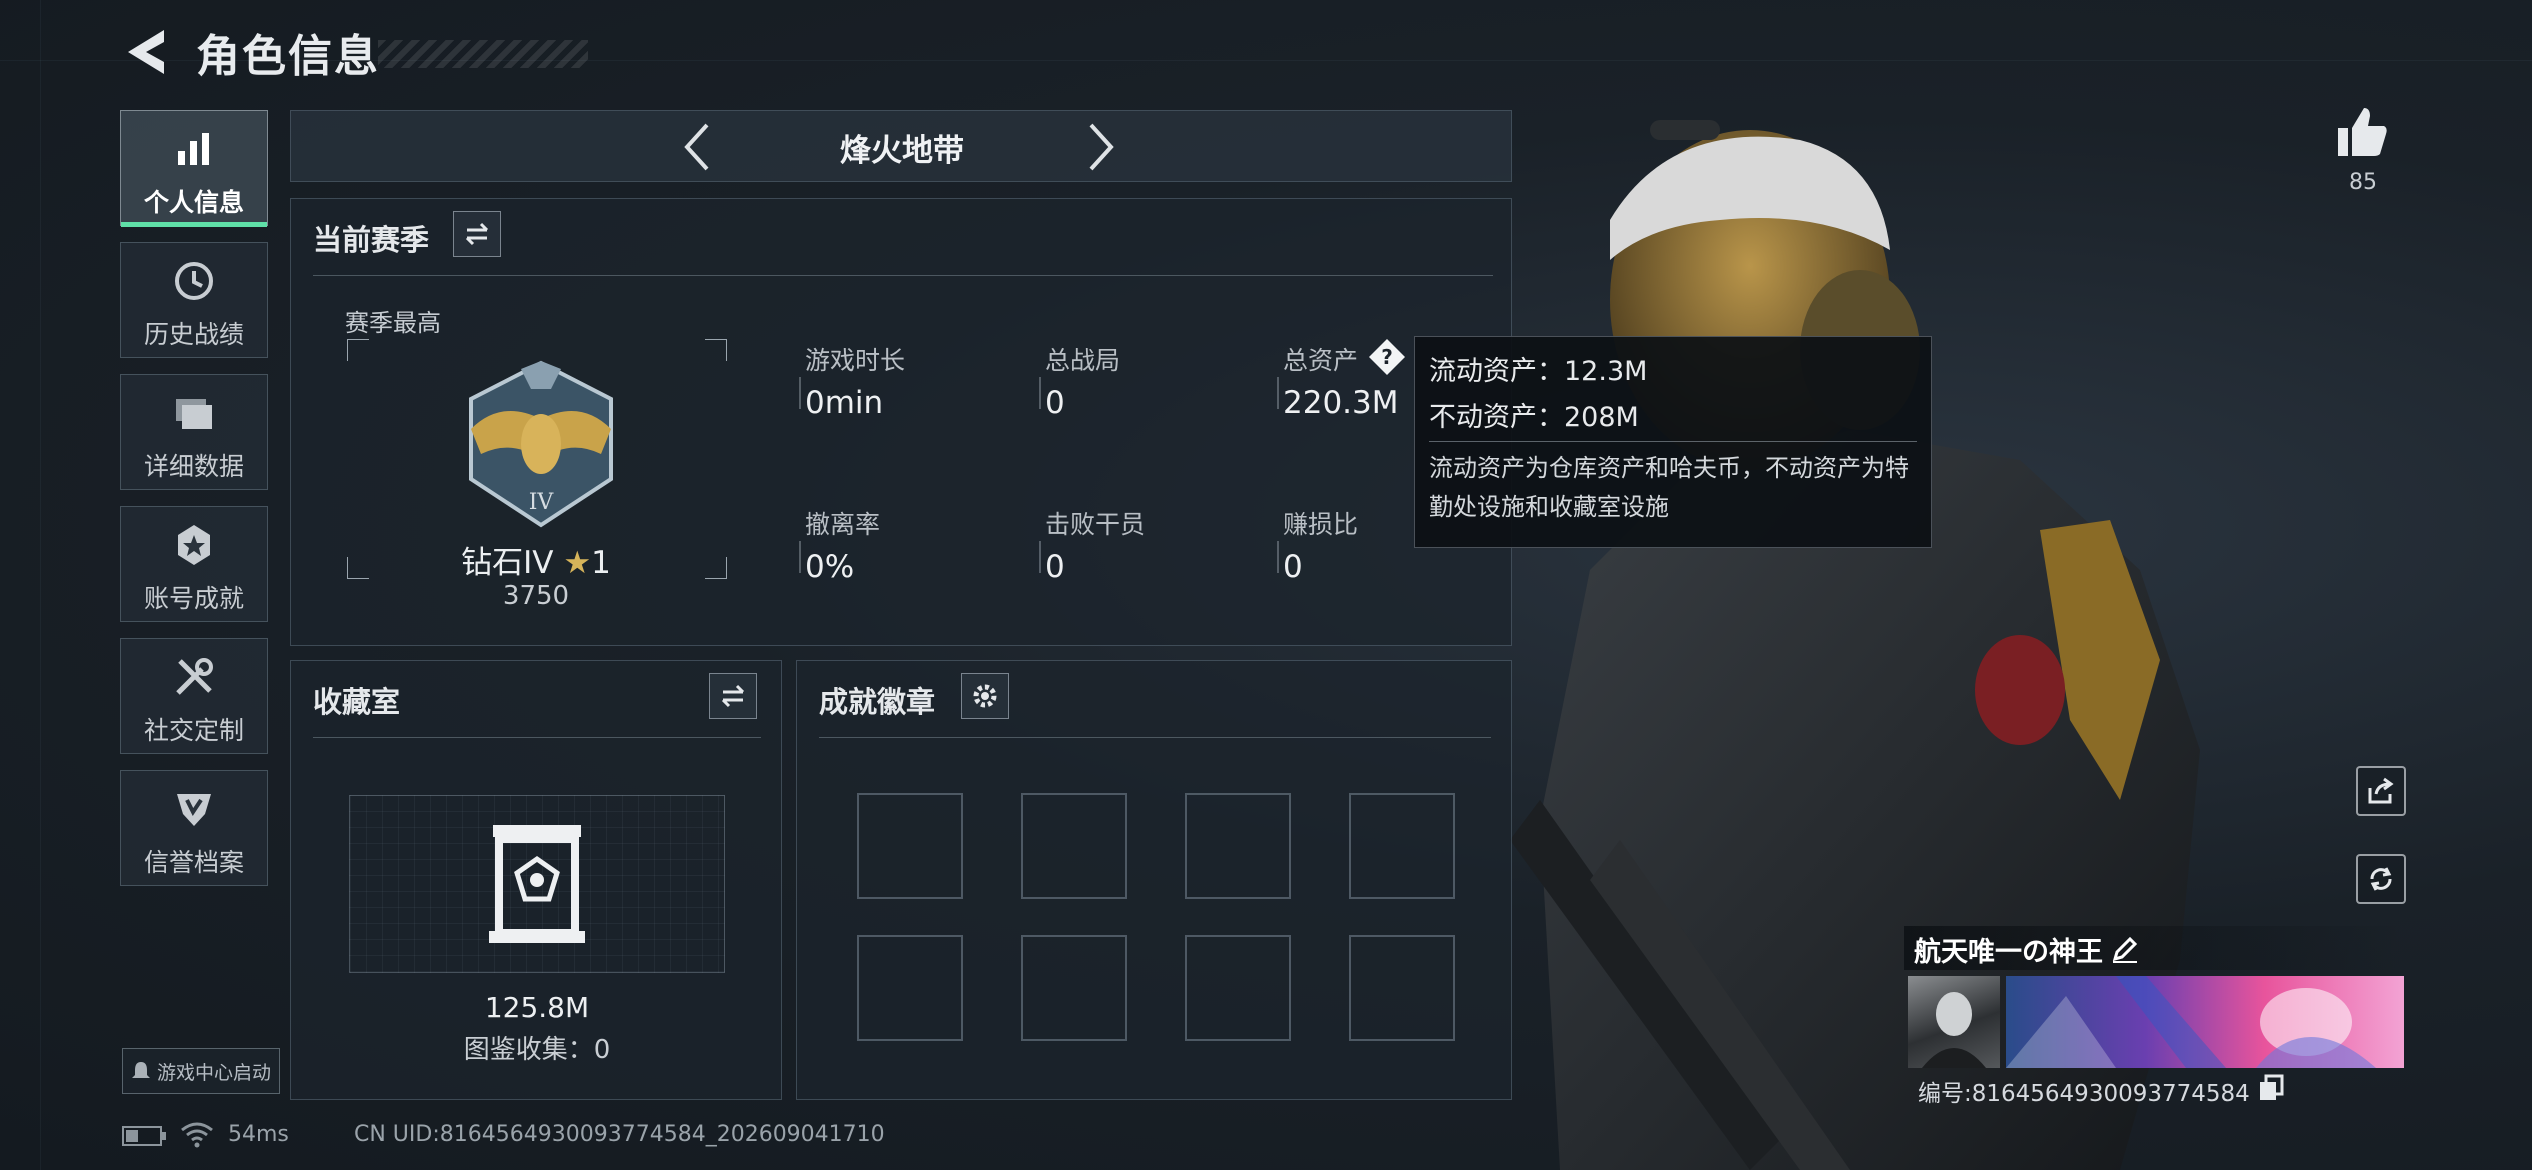 The image size is (2532, 1170). Describe the element at coordinates (140, 1070) in the screenshot. I see `bell-icon` at that location.